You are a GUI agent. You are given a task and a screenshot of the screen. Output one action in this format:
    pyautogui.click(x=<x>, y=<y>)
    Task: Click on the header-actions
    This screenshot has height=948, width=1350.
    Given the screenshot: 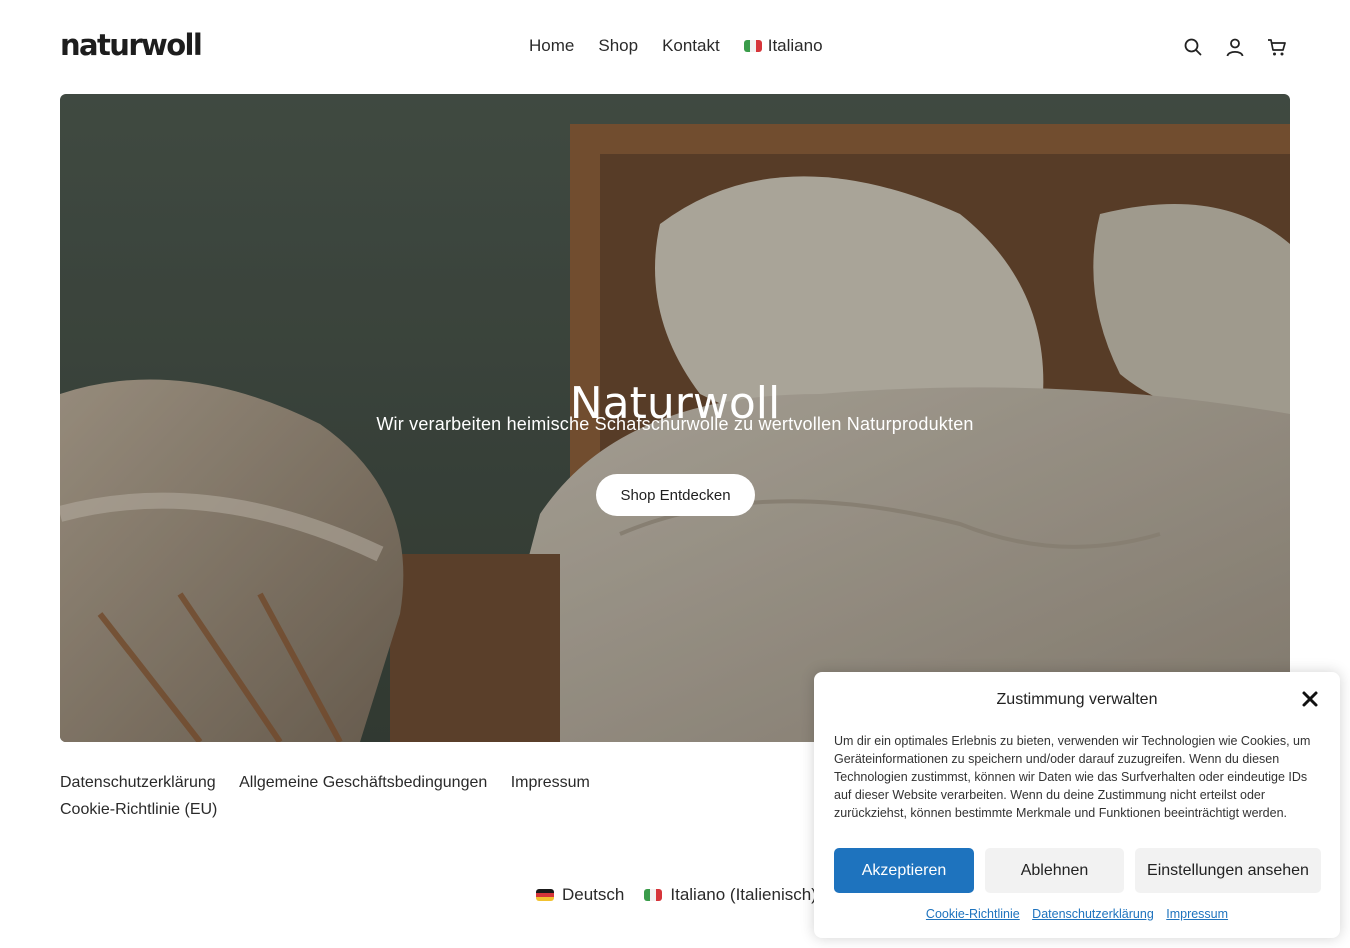 What is the action you would take?
    pyautogui.click(x=1235, y=47)
    